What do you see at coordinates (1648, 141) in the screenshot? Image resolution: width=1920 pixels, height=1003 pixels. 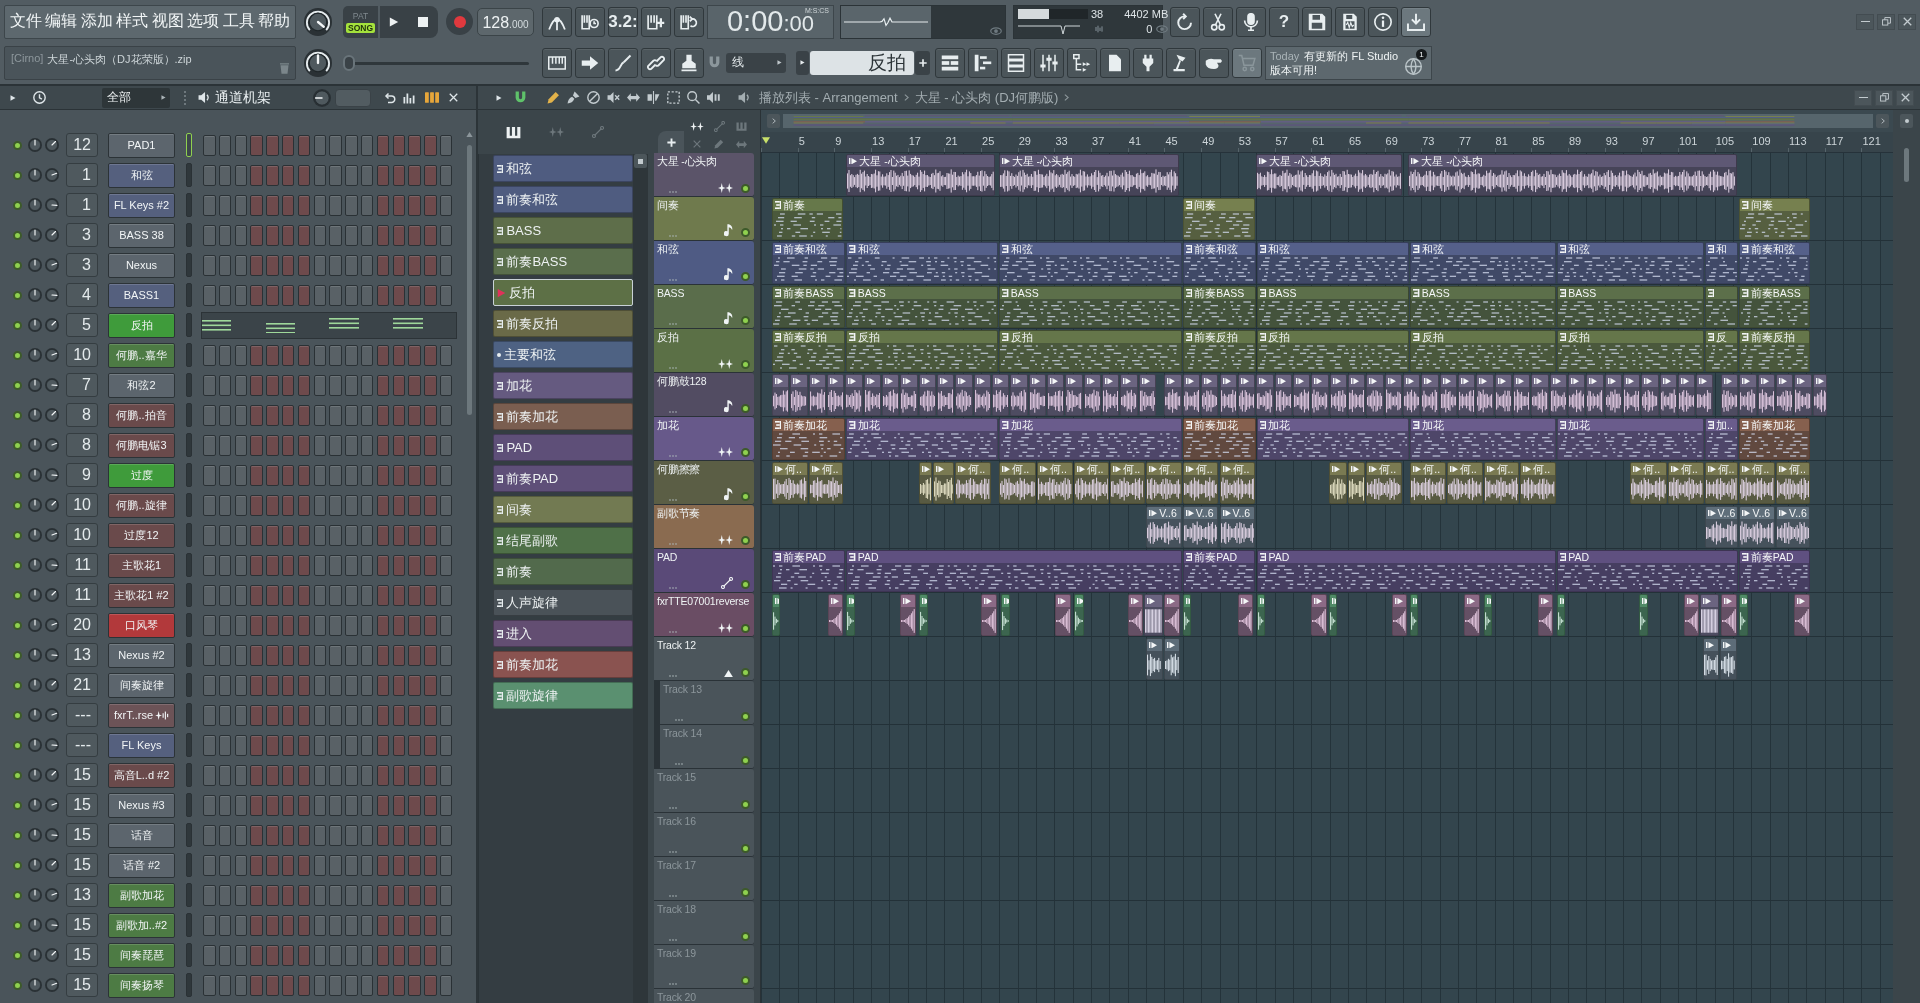 I see `bar-number: 97` at bounding box center [1648, 141].